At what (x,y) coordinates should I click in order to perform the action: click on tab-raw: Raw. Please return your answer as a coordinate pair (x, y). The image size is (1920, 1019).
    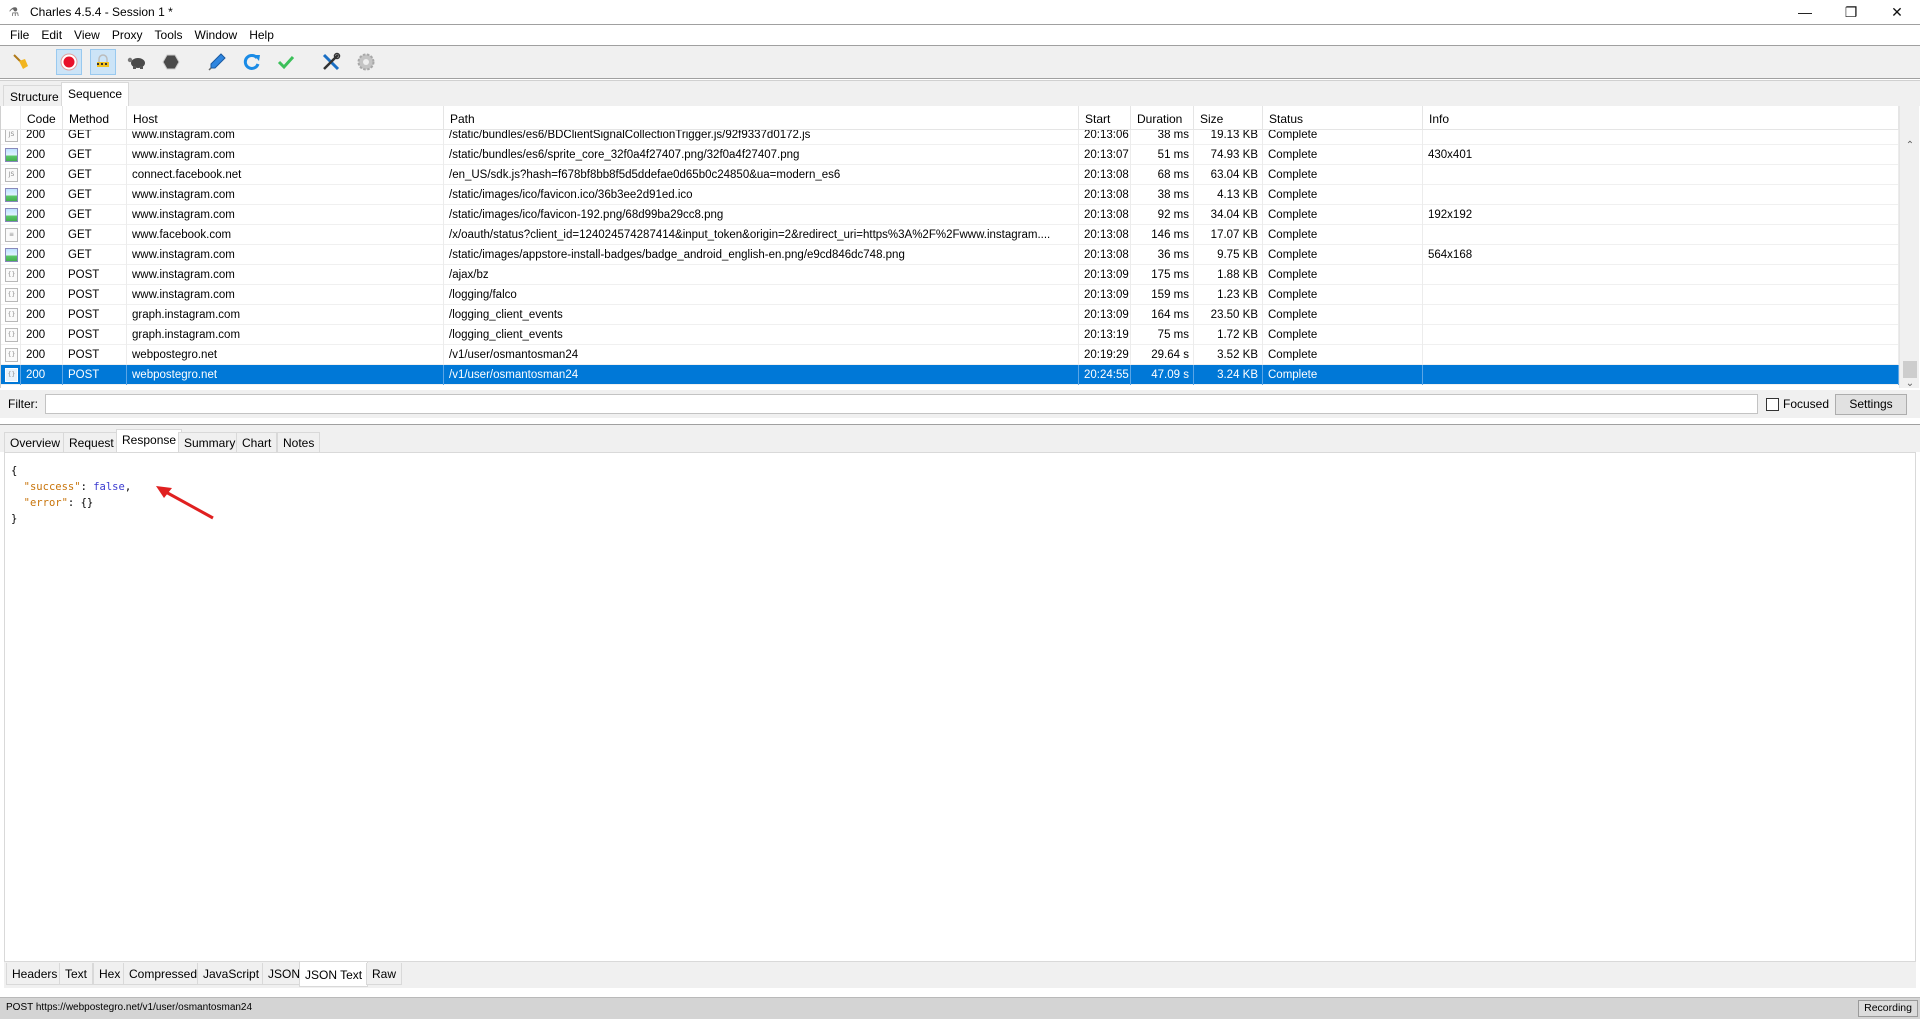
    Looking at the image, I should click on (384, 974).